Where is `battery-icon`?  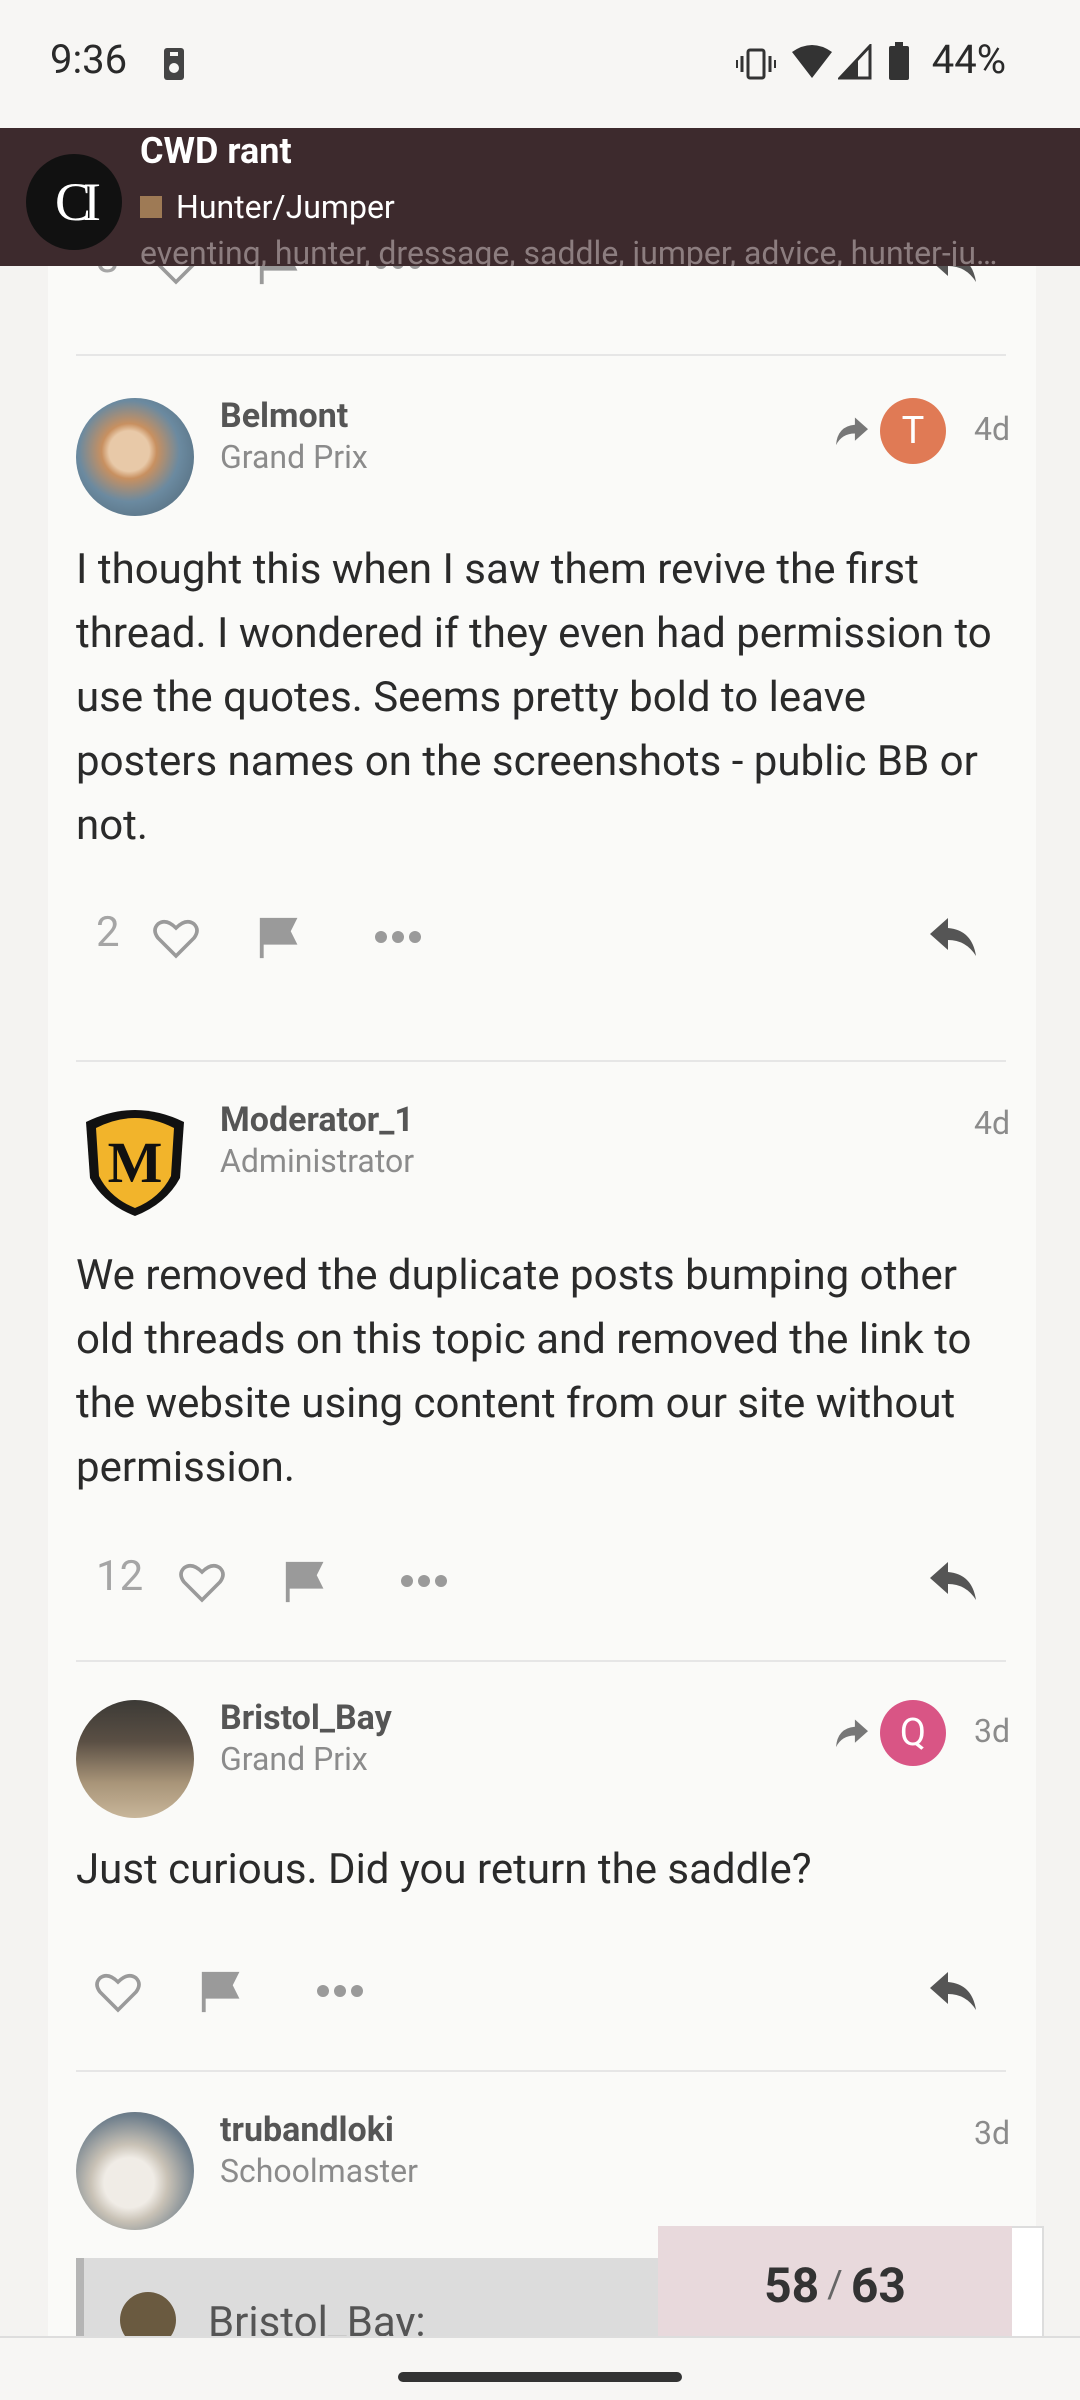
battery-icon is located at coordinates (899, 61).